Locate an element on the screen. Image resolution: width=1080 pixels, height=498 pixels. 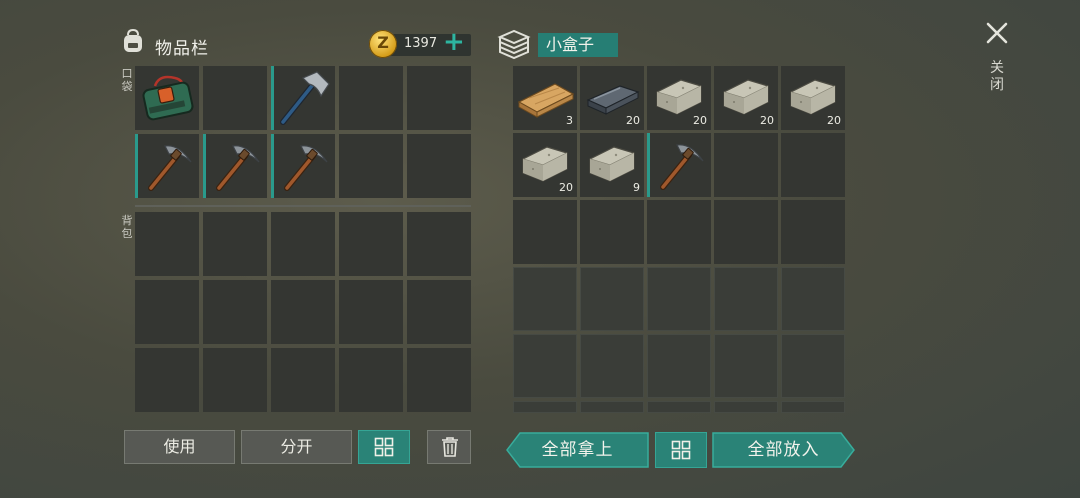
coin-count: 1397 is located at coordinates (421, 43).